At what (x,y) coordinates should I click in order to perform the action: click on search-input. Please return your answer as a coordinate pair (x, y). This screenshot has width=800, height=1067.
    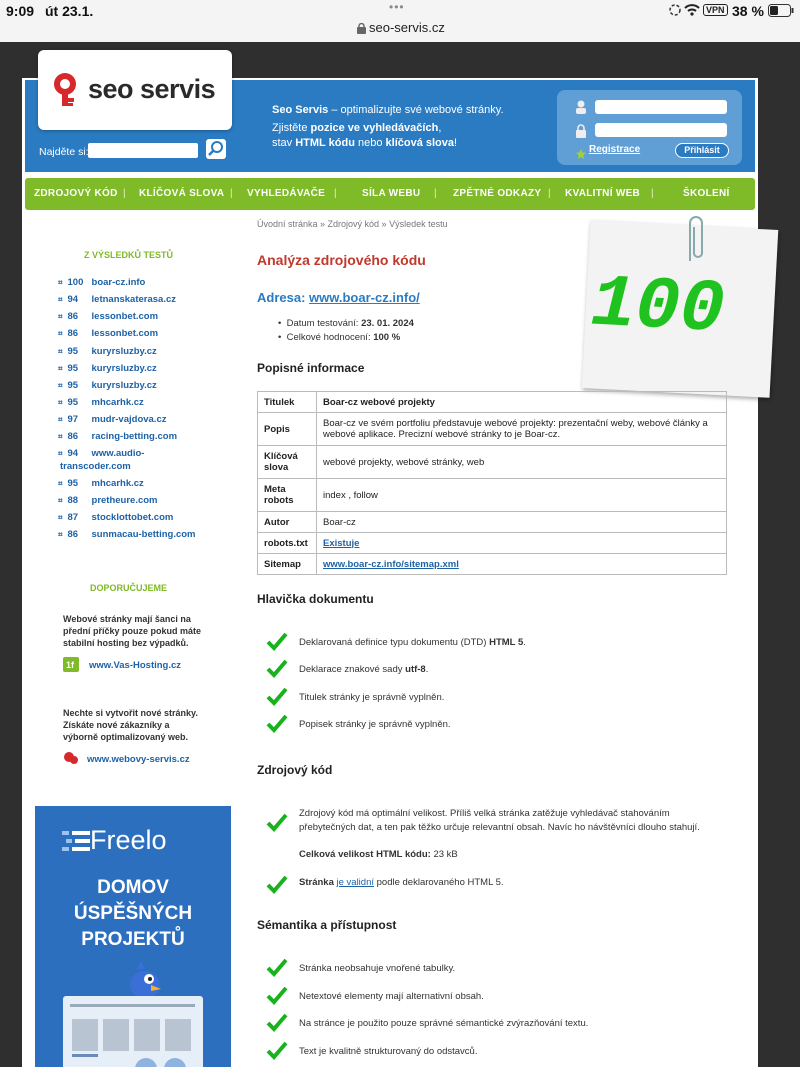
    Looking at the image, I should click on (143, 150).